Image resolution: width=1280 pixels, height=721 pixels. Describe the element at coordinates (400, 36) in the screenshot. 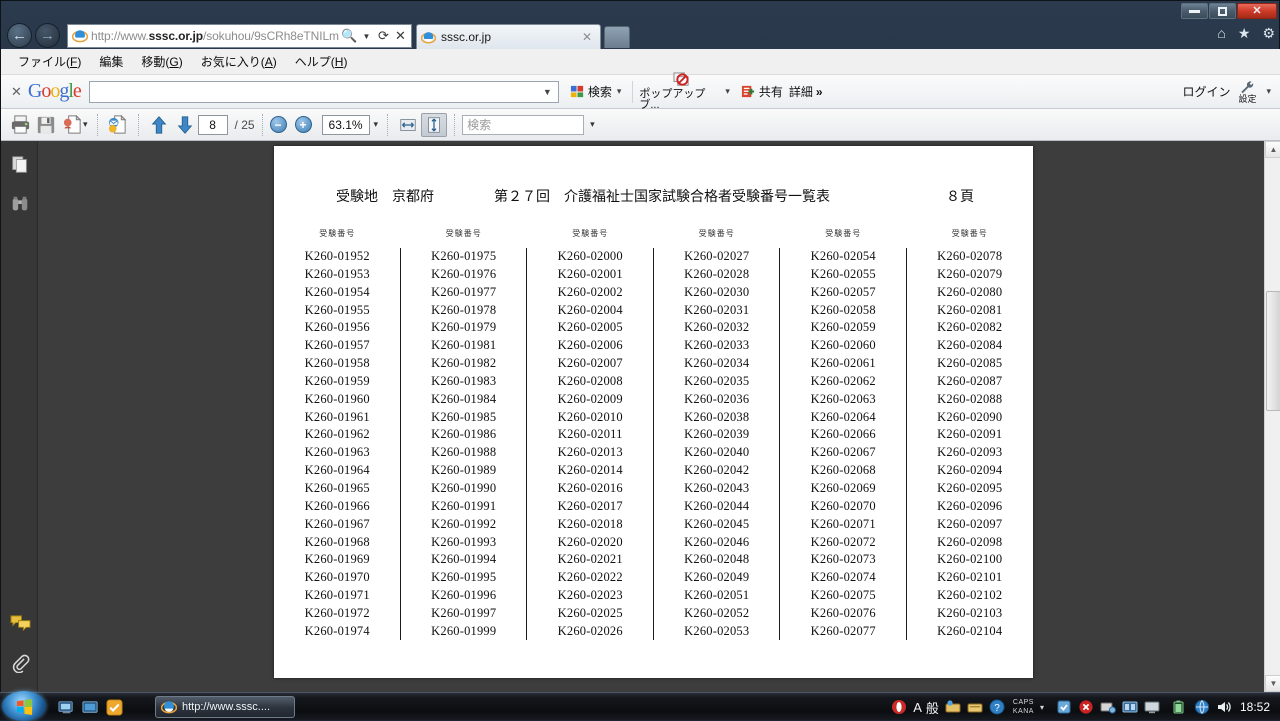

I see `stop-icon: ✕` at that location.